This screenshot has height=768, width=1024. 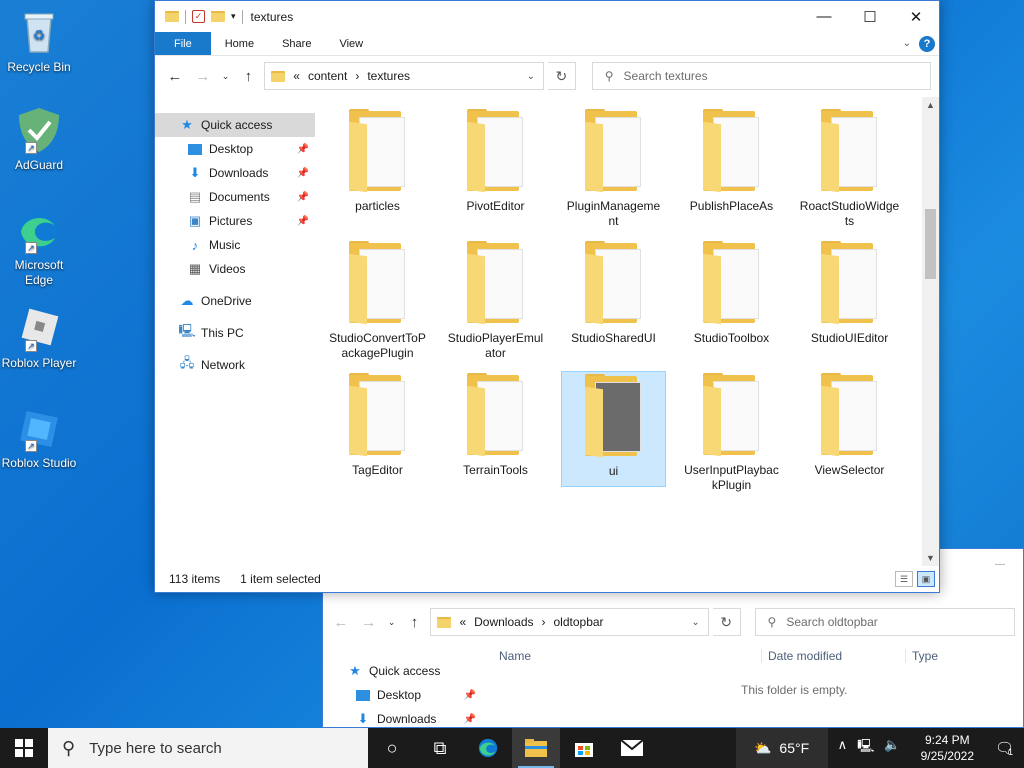 What do you see at coordinates (865, 748) in the screenshot?
I see `network-icon: 🖳` at bounding box center [865, 748].